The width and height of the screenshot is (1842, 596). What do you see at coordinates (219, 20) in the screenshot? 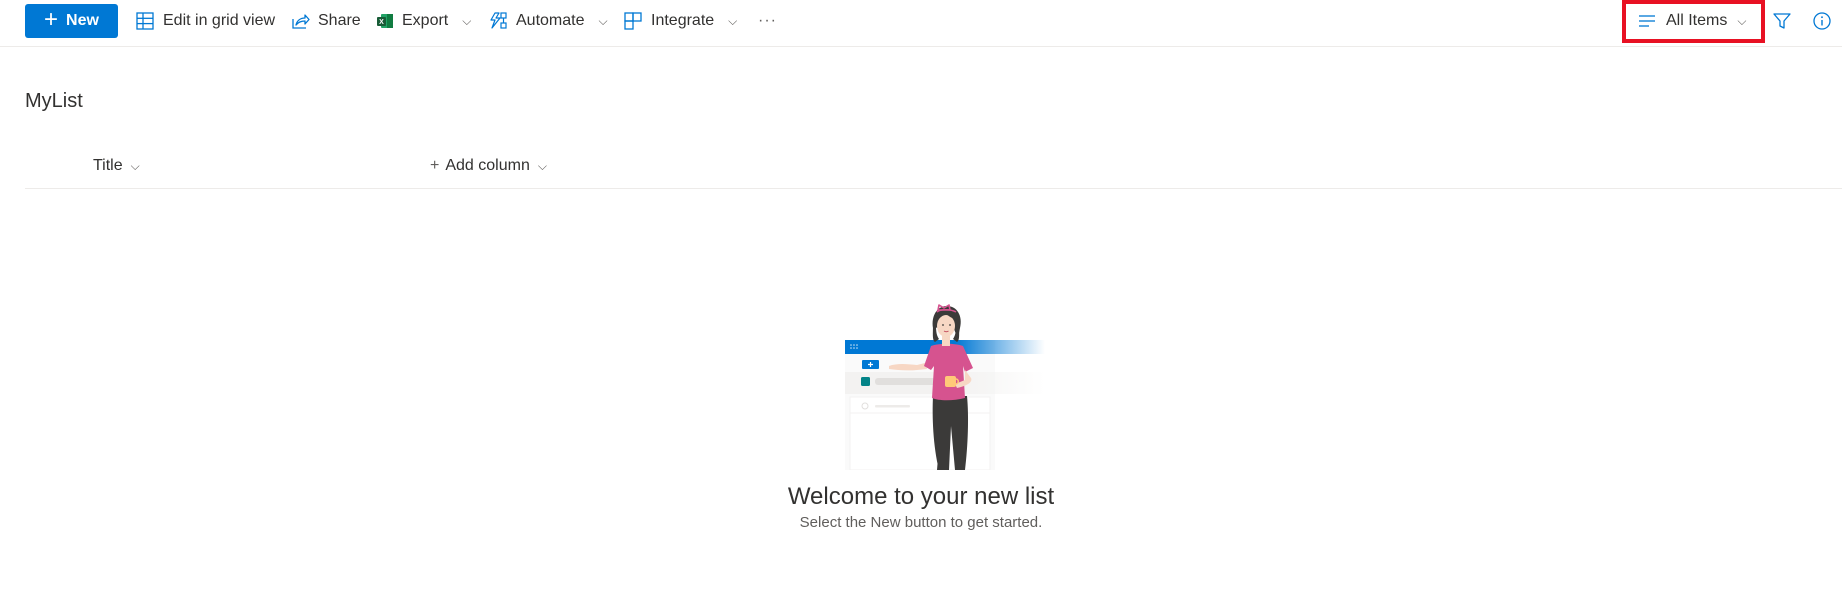
I see `edit-in-grid-view-label: Edit in grid view` at bounding box center [219, 20].